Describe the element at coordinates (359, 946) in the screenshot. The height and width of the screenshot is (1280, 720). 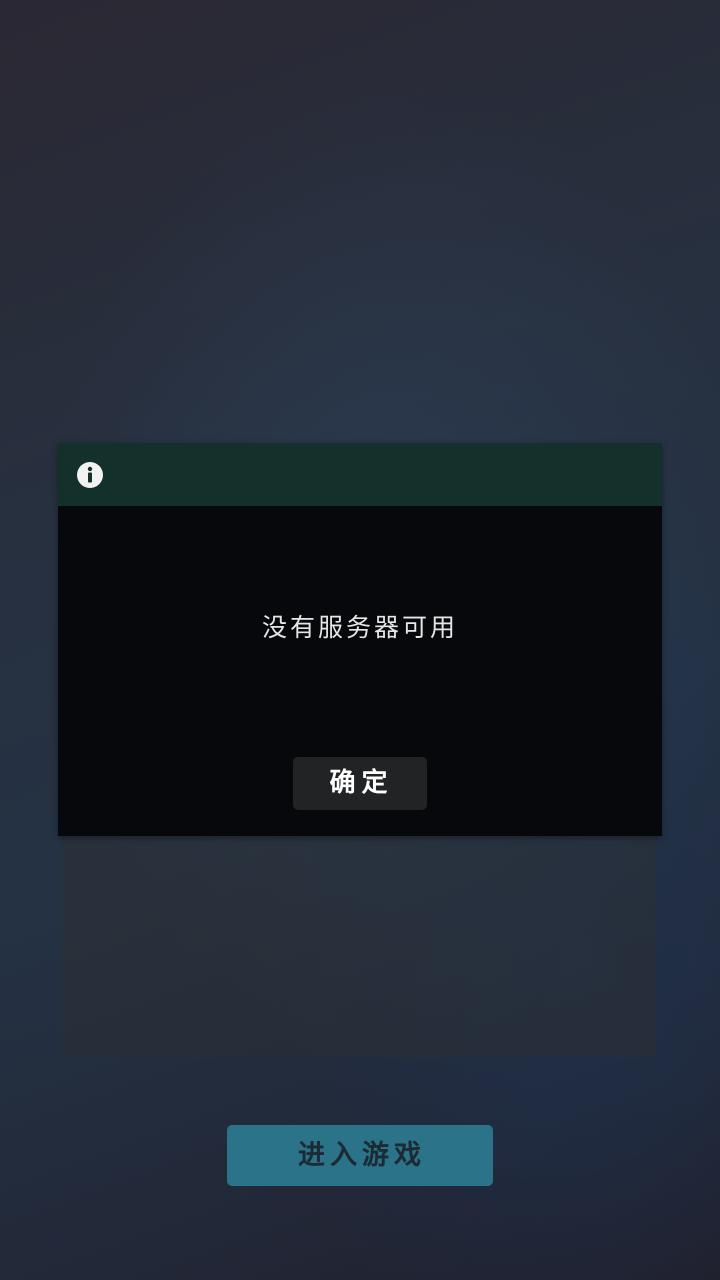
I see `background-panel` at that location.